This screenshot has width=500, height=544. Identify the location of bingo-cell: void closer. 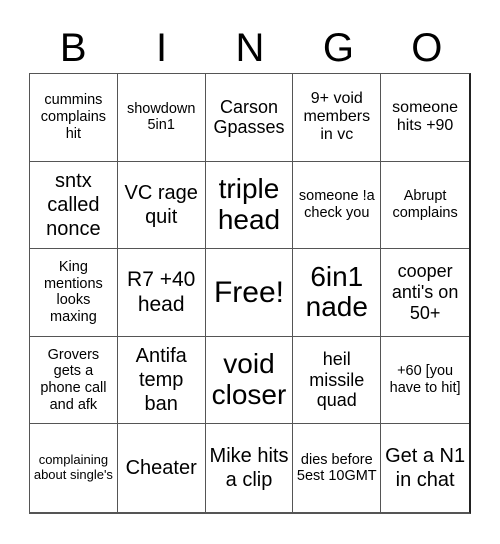
(249, 380).